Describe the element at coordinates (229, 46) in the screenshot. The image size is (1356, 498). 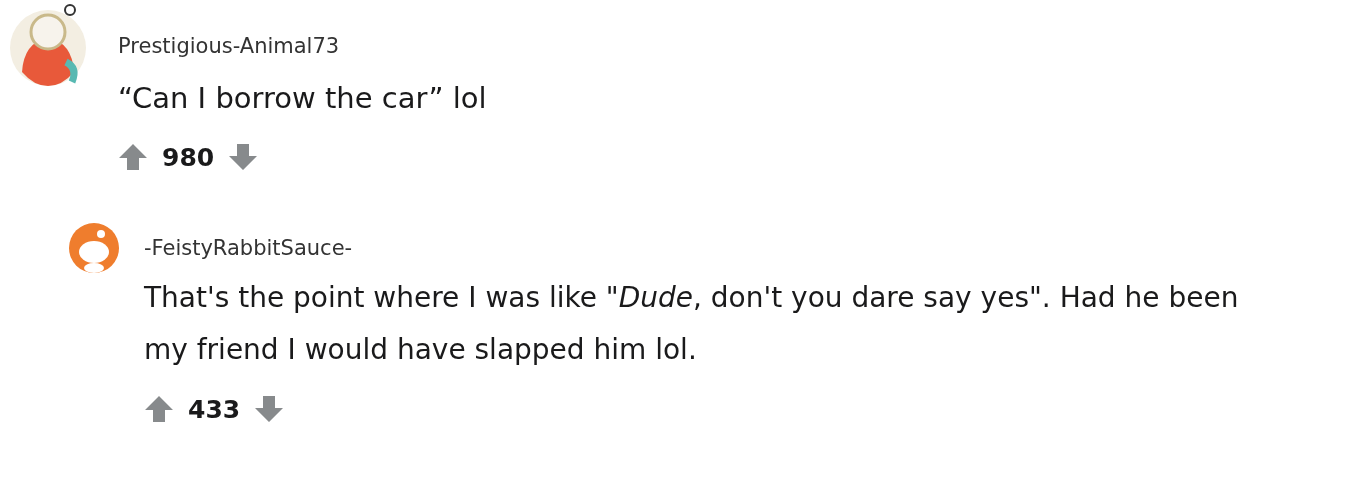
I see `username: Prestigious-Animal73` at that location.